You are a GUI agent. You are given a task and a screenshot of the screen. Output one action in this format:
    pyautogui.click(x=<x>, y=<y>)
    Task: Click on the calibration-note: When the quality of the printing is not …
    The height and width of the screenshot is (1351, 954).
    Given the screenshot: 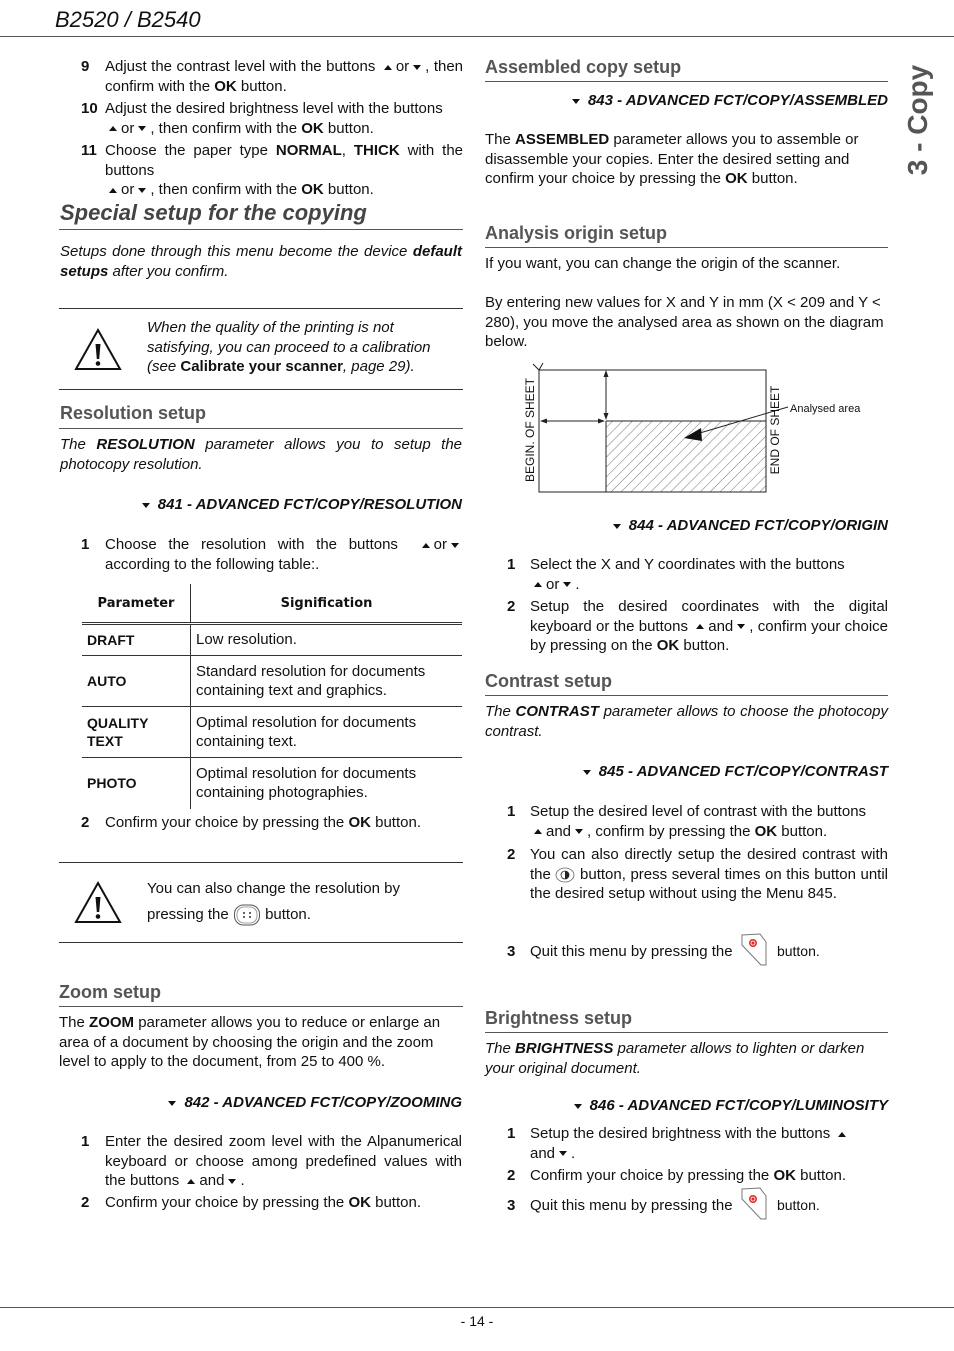 What is the action you would take?
    pyautogui.click(x=261, y=349)
    